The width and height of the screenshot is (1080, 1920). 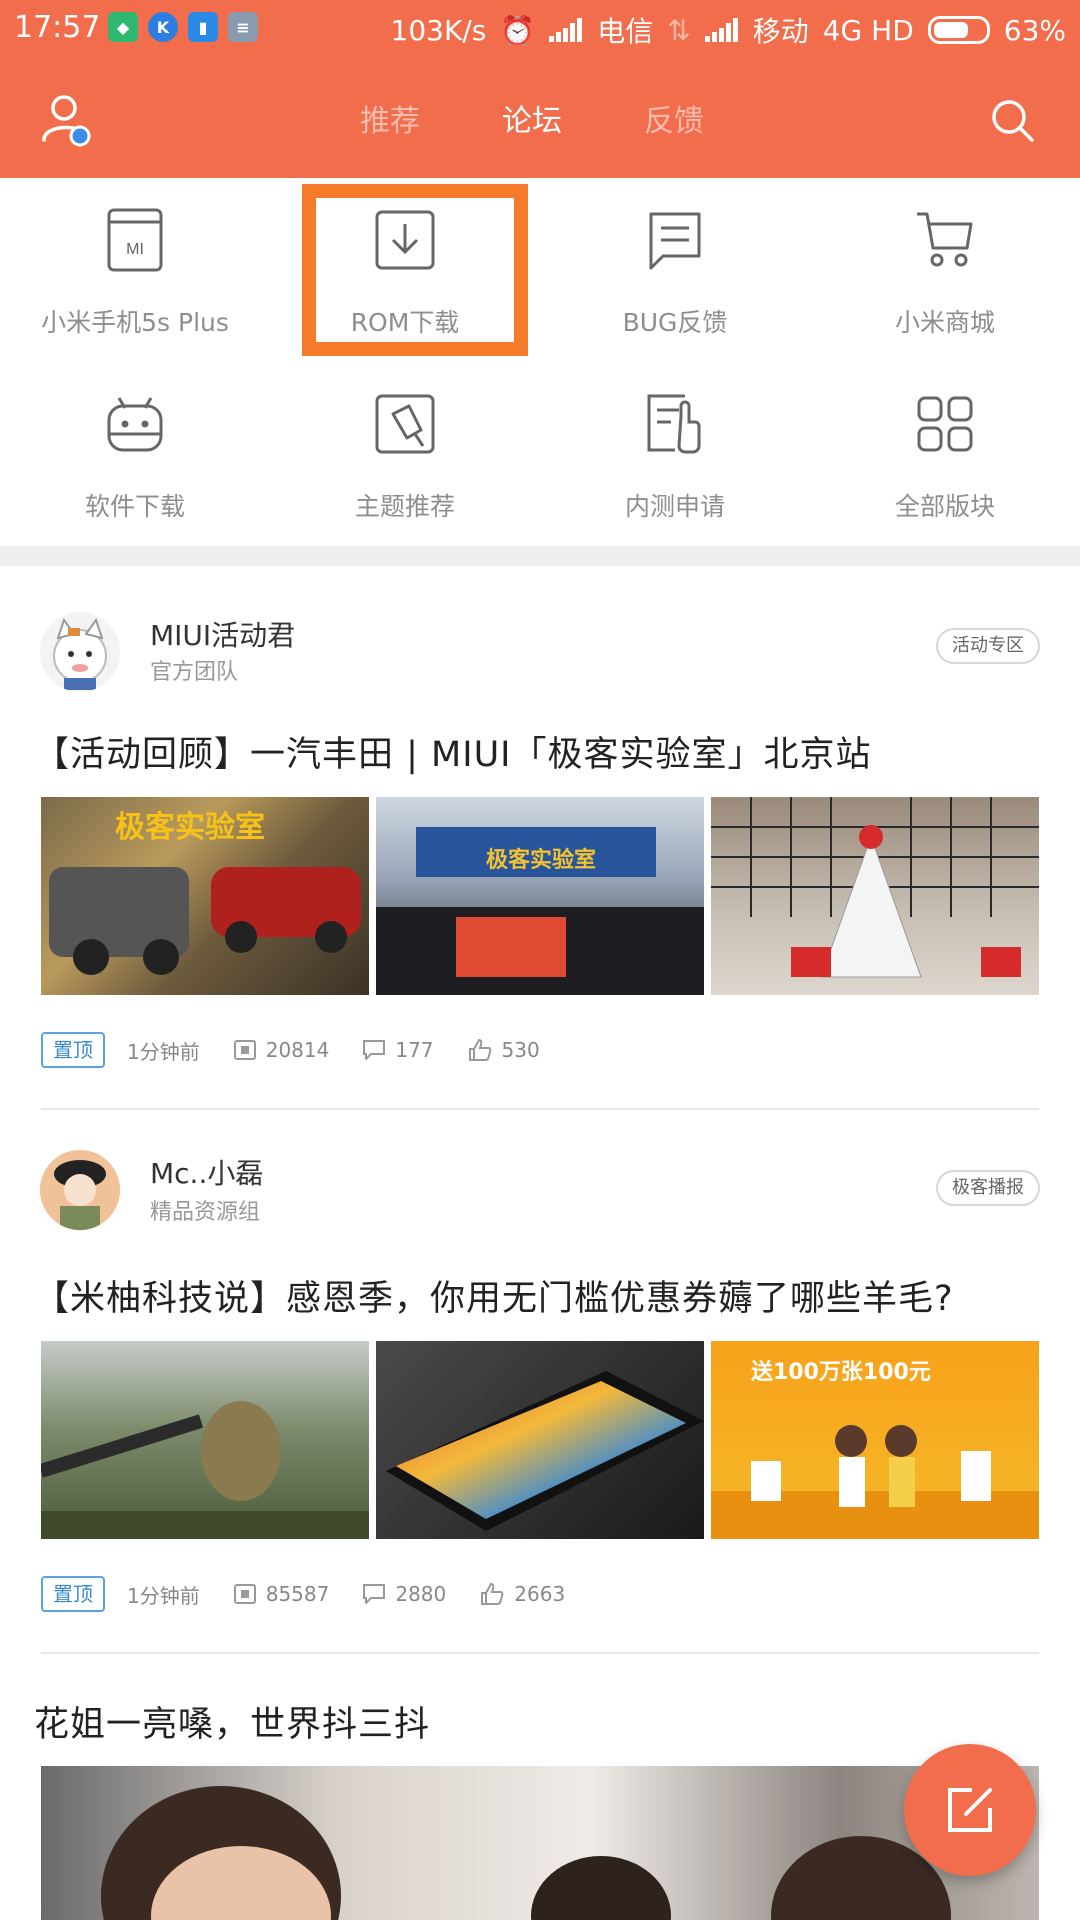 What do you see at coordinates (945, 239) in the screenshot?
I see `cart-icon` at bounding box center [945, 239].